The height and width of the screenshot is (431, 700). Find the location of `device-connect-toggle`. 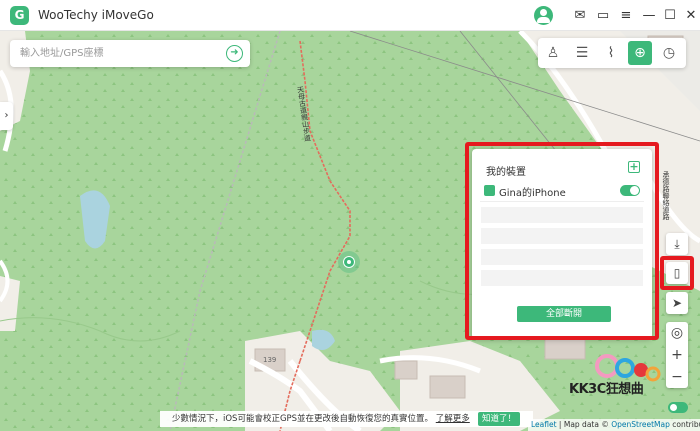

device-connect-toggle is located at coordinates (630, 190).